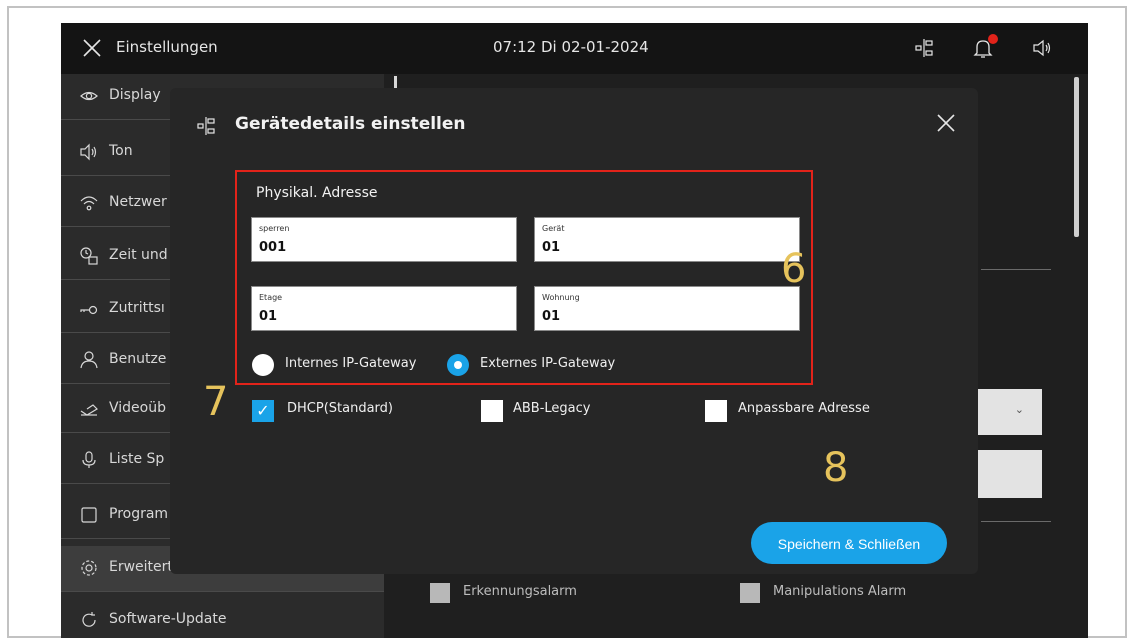  Describe the element at coordinates (849, 543) in the screenshot. I see `save-close-button: Speichern & Schließen` at that location.